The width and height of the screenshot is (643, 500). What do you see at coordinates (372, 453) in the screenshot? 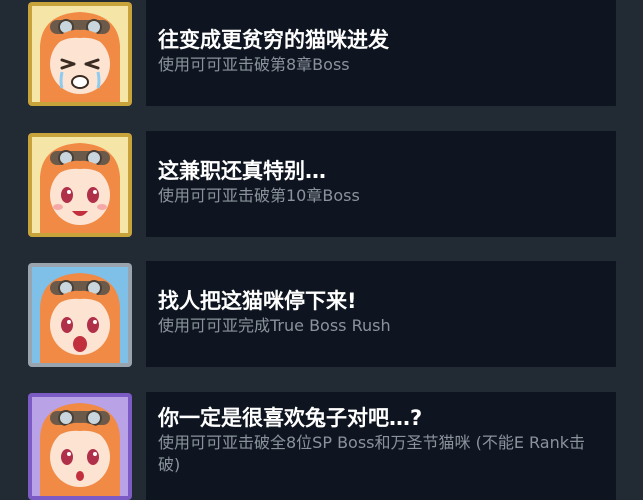
I see `achievement-description: 使用可可亚击破全8位SP Boss和万圣节猫咪 (不能E Rank击破)` at bounding box center [372, 453].